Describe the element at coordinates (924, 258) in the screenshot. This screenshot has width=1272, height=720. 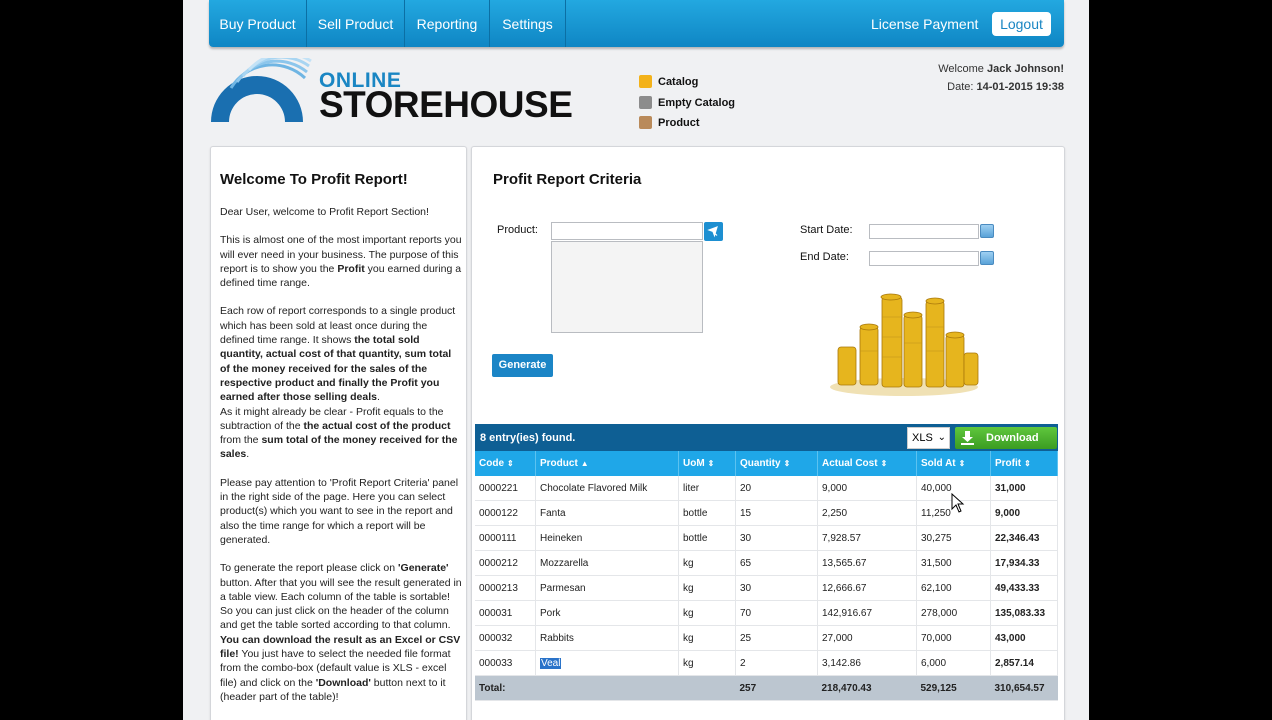
I see `end-date-input` at that location.